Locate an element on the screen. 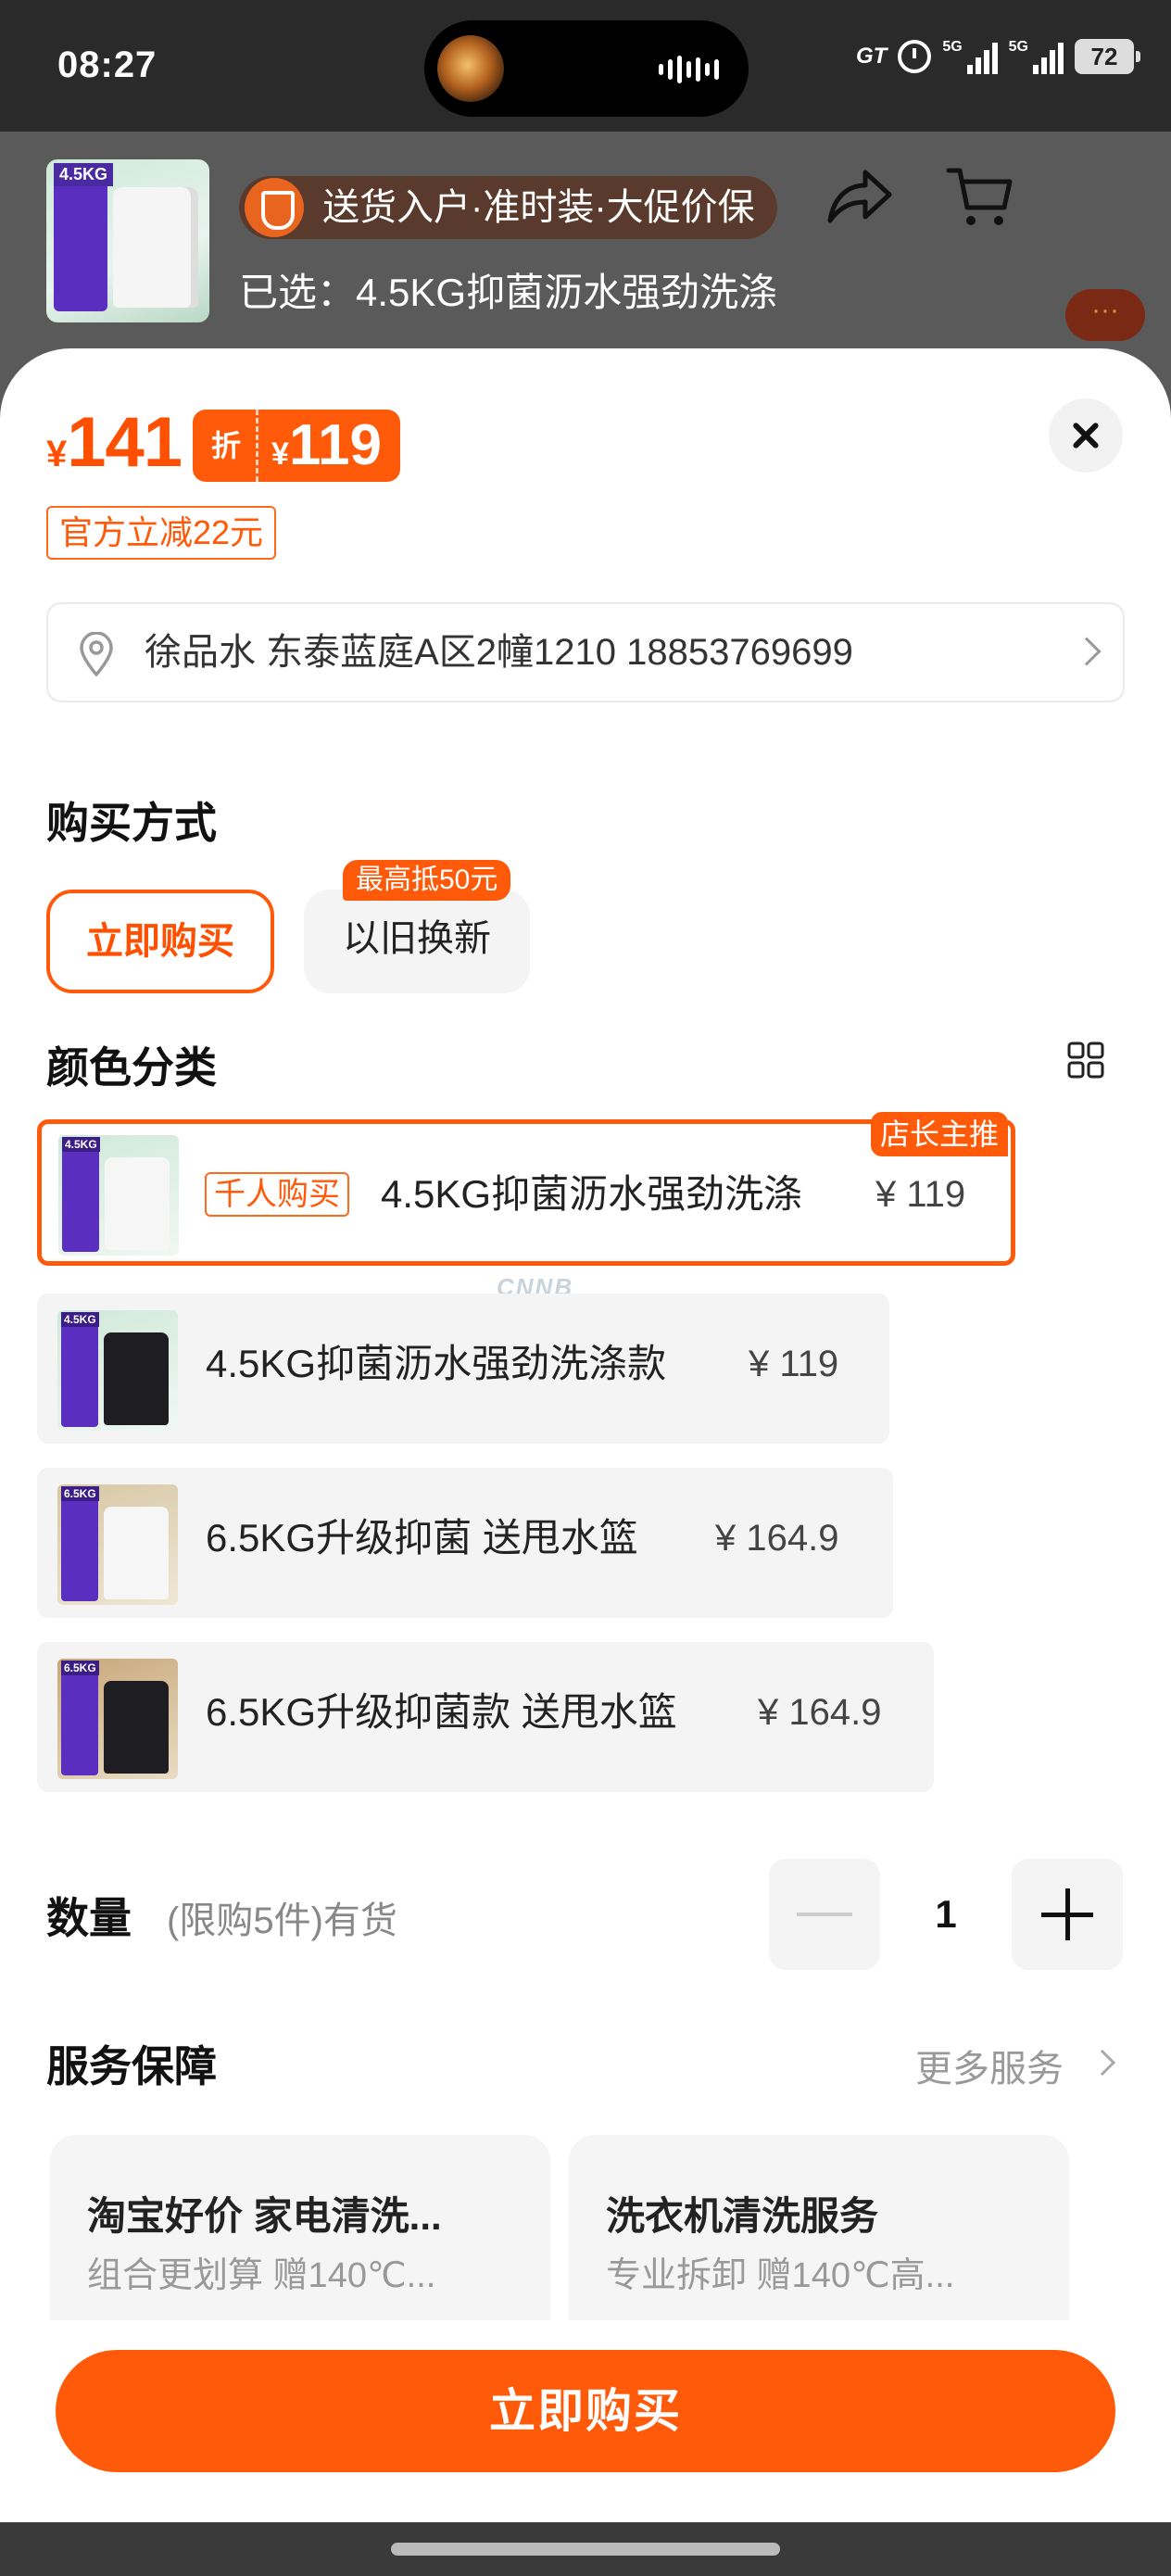  media-artwork is located at coordinates (471, 68).